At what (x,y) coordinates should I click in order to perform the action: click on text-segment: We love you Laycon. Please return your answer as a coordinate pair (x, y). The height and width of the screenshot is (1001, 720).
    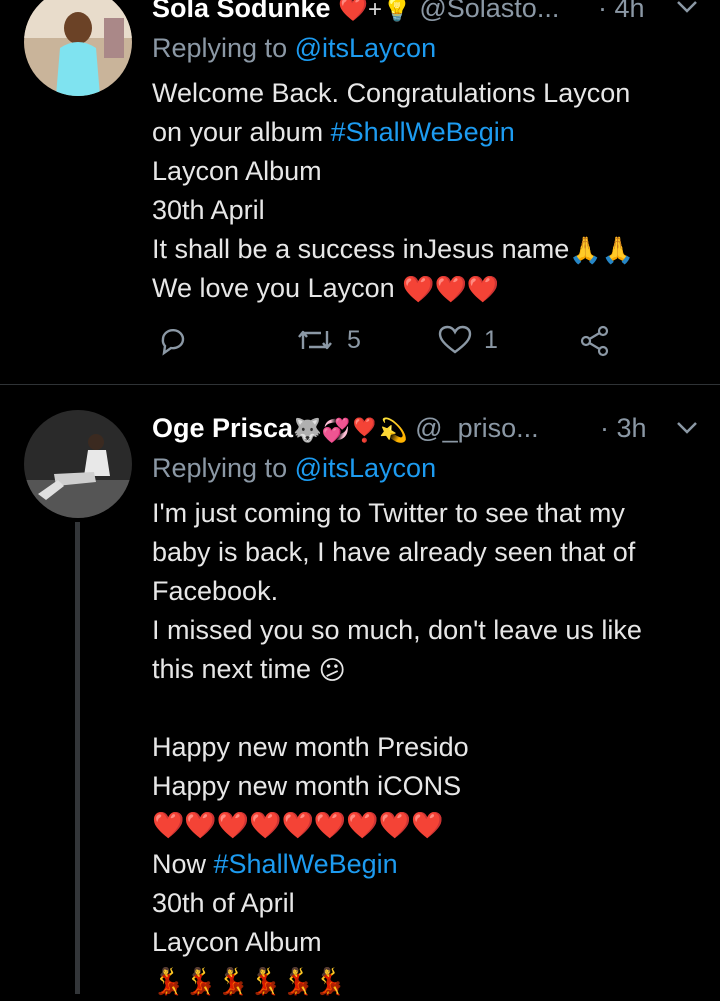
    Looking at the image, I should click on (273, 288).